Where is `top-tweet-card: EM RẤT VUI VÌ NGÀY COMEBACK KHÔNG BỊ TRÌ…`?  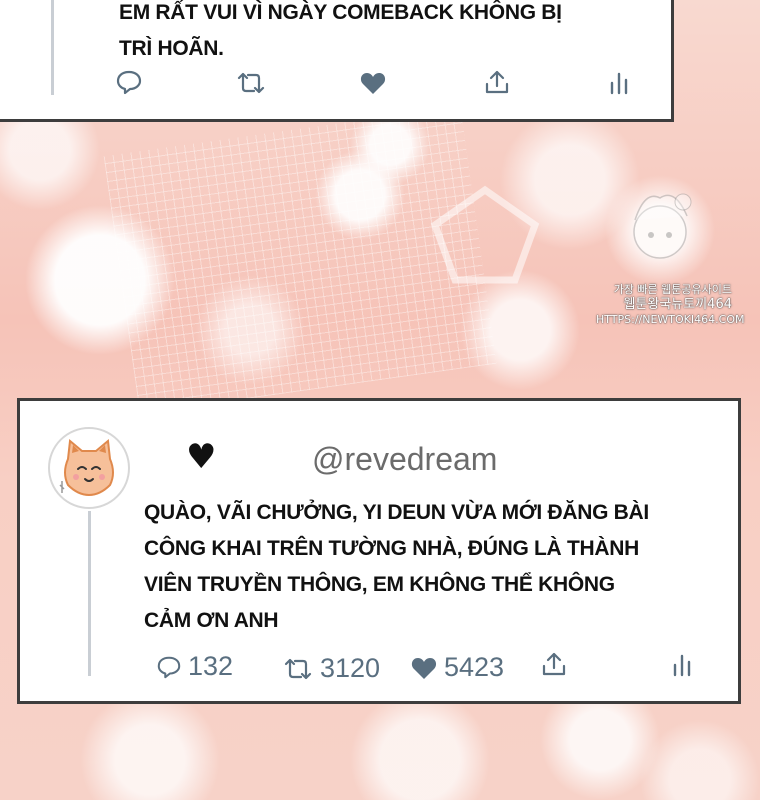
top-tweet-card: EM RẤT VUI VÌ NGÀY COMEBACK KHÔNG BỊ TRÌ… is located at coordinates (337, 61).